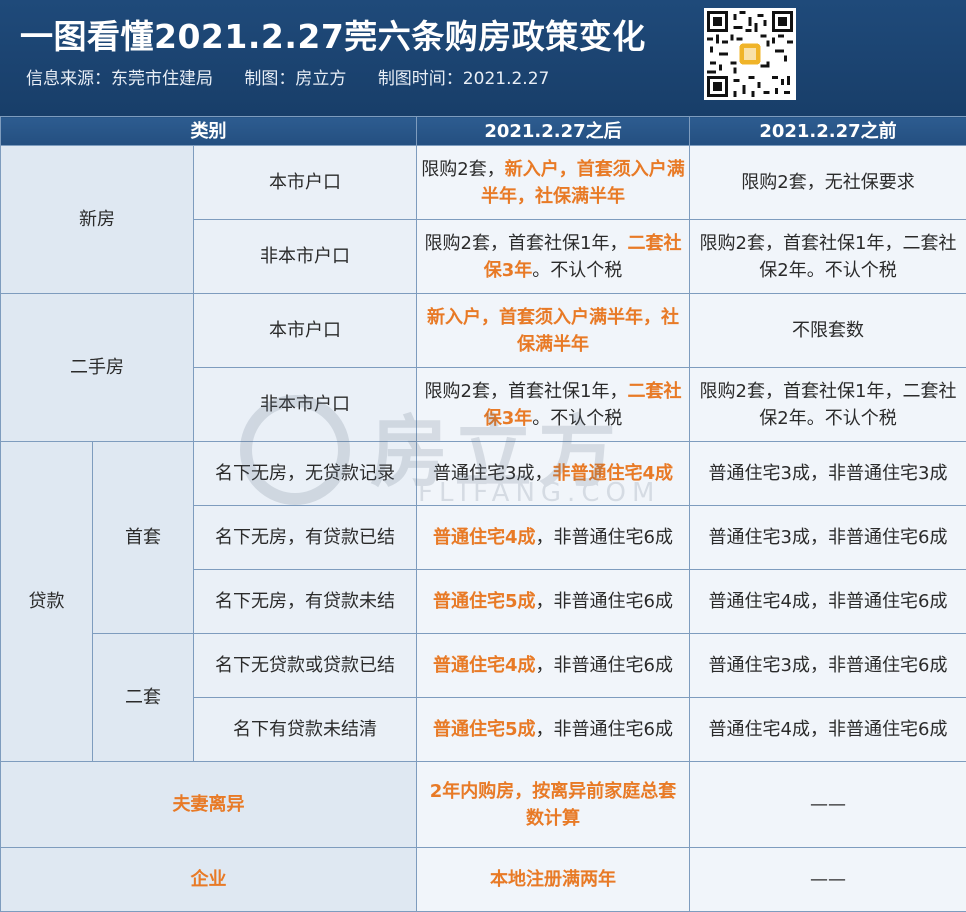 The height and width of the screenshot is (912, 966). Describe the element at coordinates (492, 473) in the screenshot. I see `plain-text: 普通住宅3成，` at that location.